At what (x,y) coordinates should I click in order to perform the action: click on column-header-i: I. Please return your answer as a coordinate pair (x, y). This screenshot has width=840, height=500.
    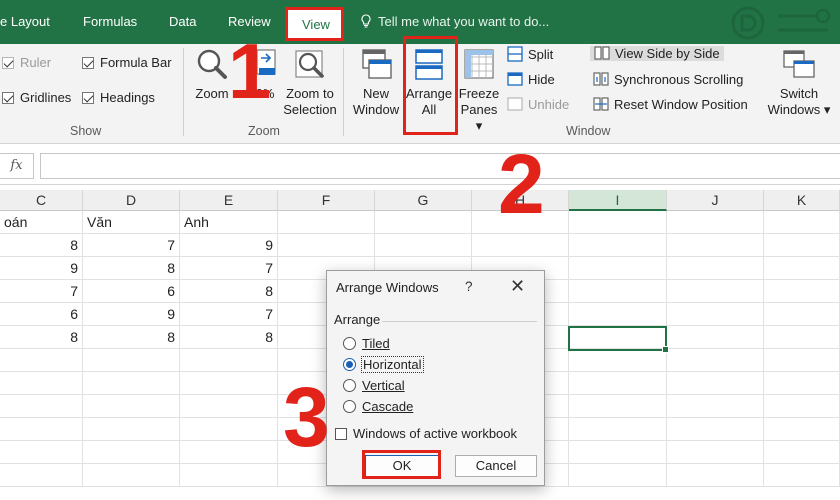
    Looking at the image, I should click on (618, 200).